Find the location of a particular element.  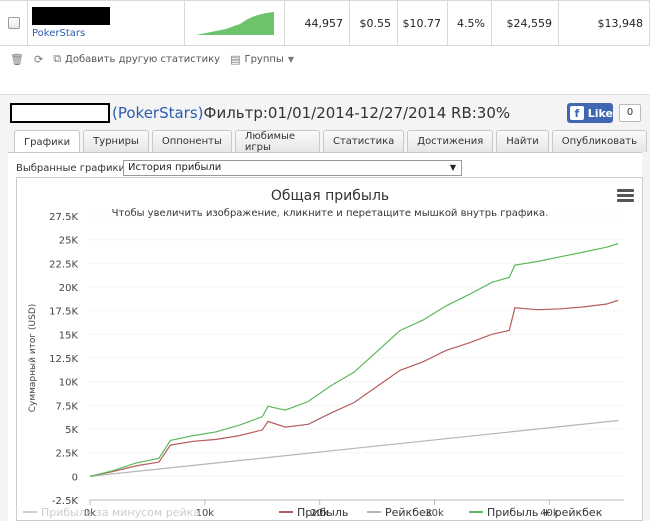

y-tick-label: 5K is located at coordinates (71, 430).